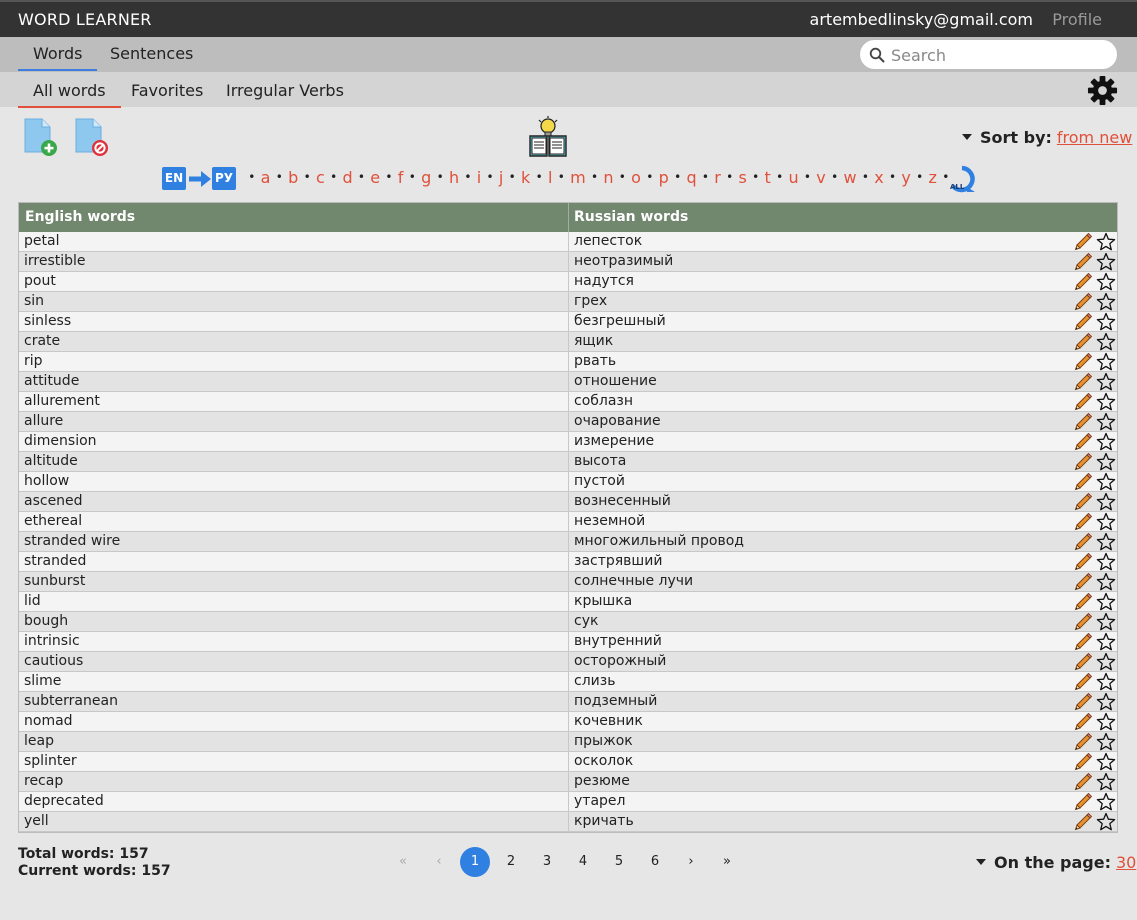 The height and width of the screenshot is (920, 1137). I want to click on tab-all-words: All words, so click(69, 94).